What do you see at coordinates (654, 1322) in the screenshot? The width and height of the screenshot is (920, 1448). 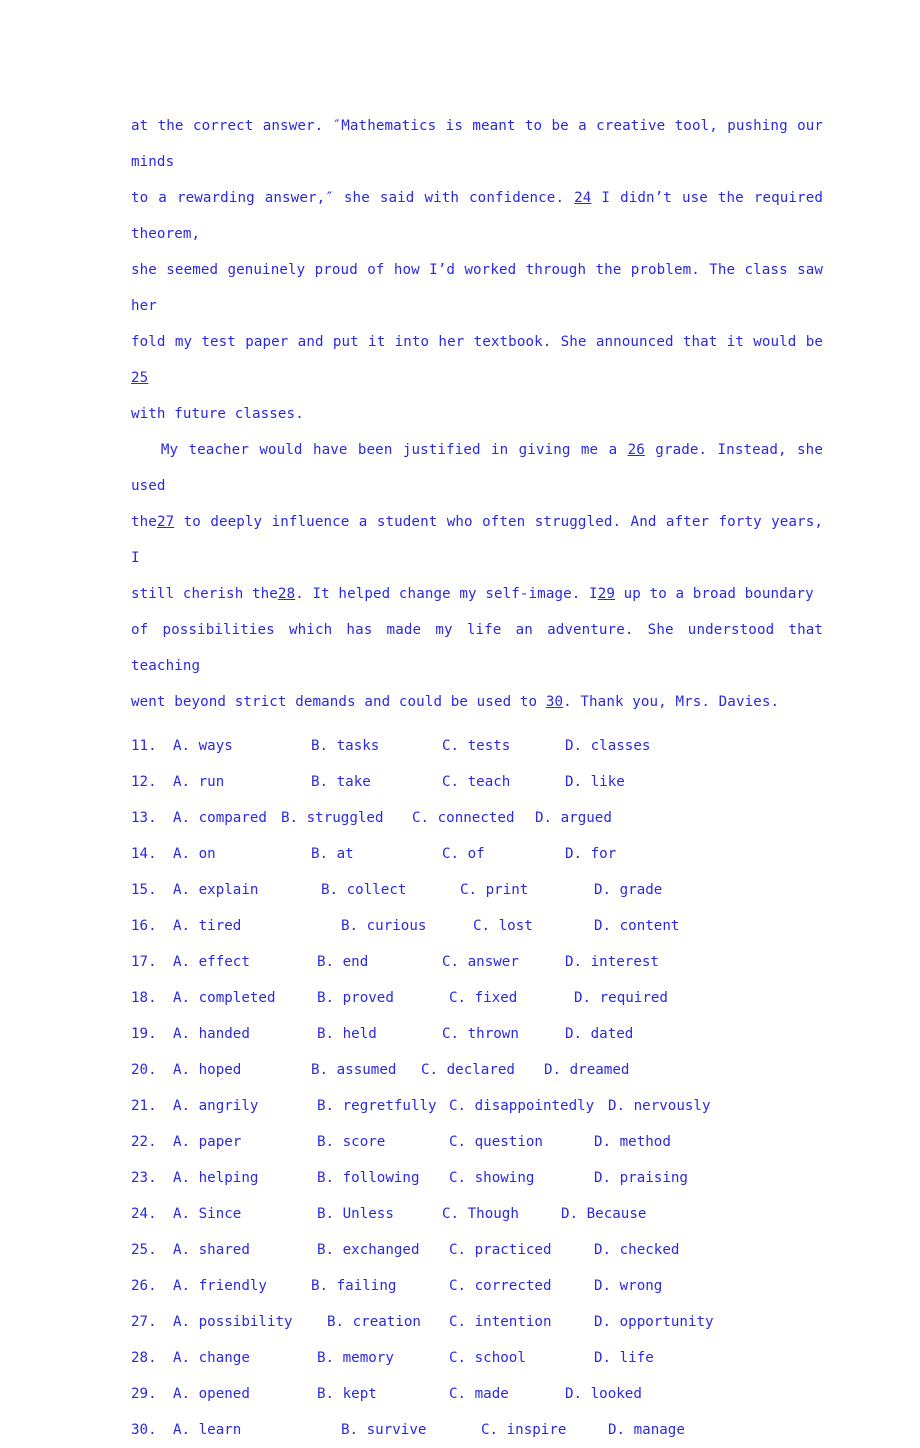 I see `answer-option: D. opportunity` at bounding box center [654, 1322].